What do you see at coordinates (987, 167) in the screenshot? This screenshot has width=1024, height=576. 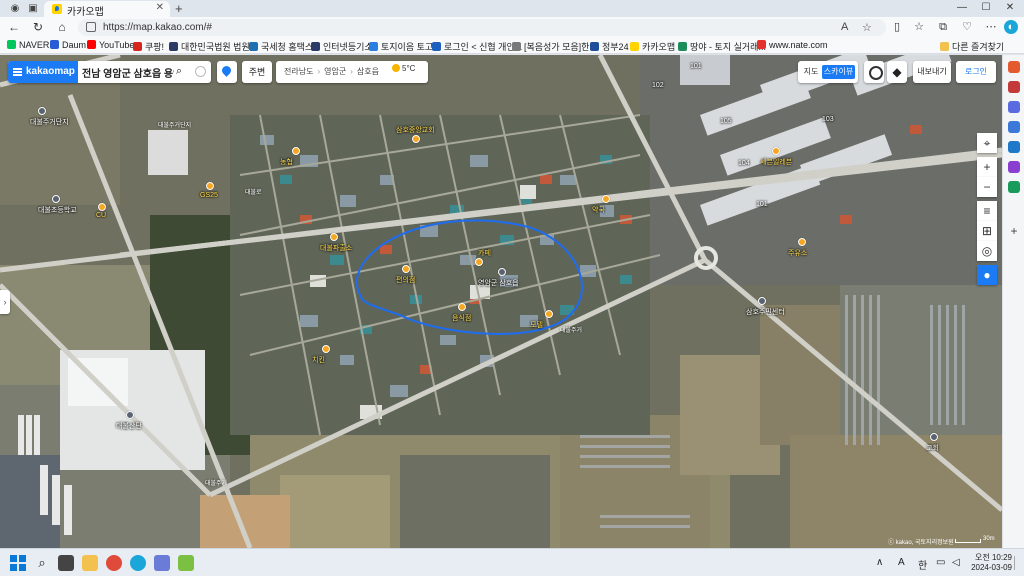 I see `zoom-in-button: +` at bounding box center [987, 167].